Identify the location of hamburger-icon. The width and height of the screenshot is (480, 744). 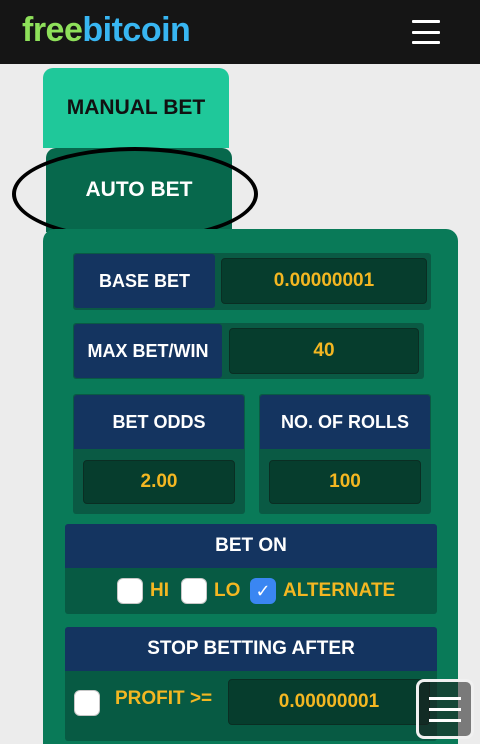
(426, 32).